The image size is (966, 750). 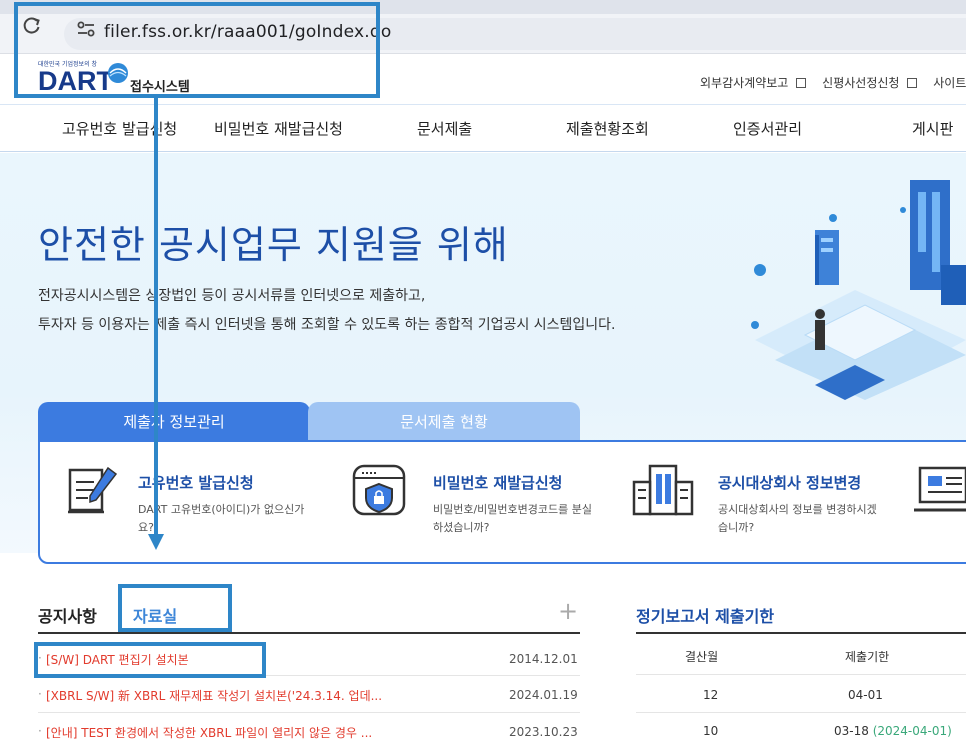 I want to click on browser-lock-icon, so click(x=379, y=490).